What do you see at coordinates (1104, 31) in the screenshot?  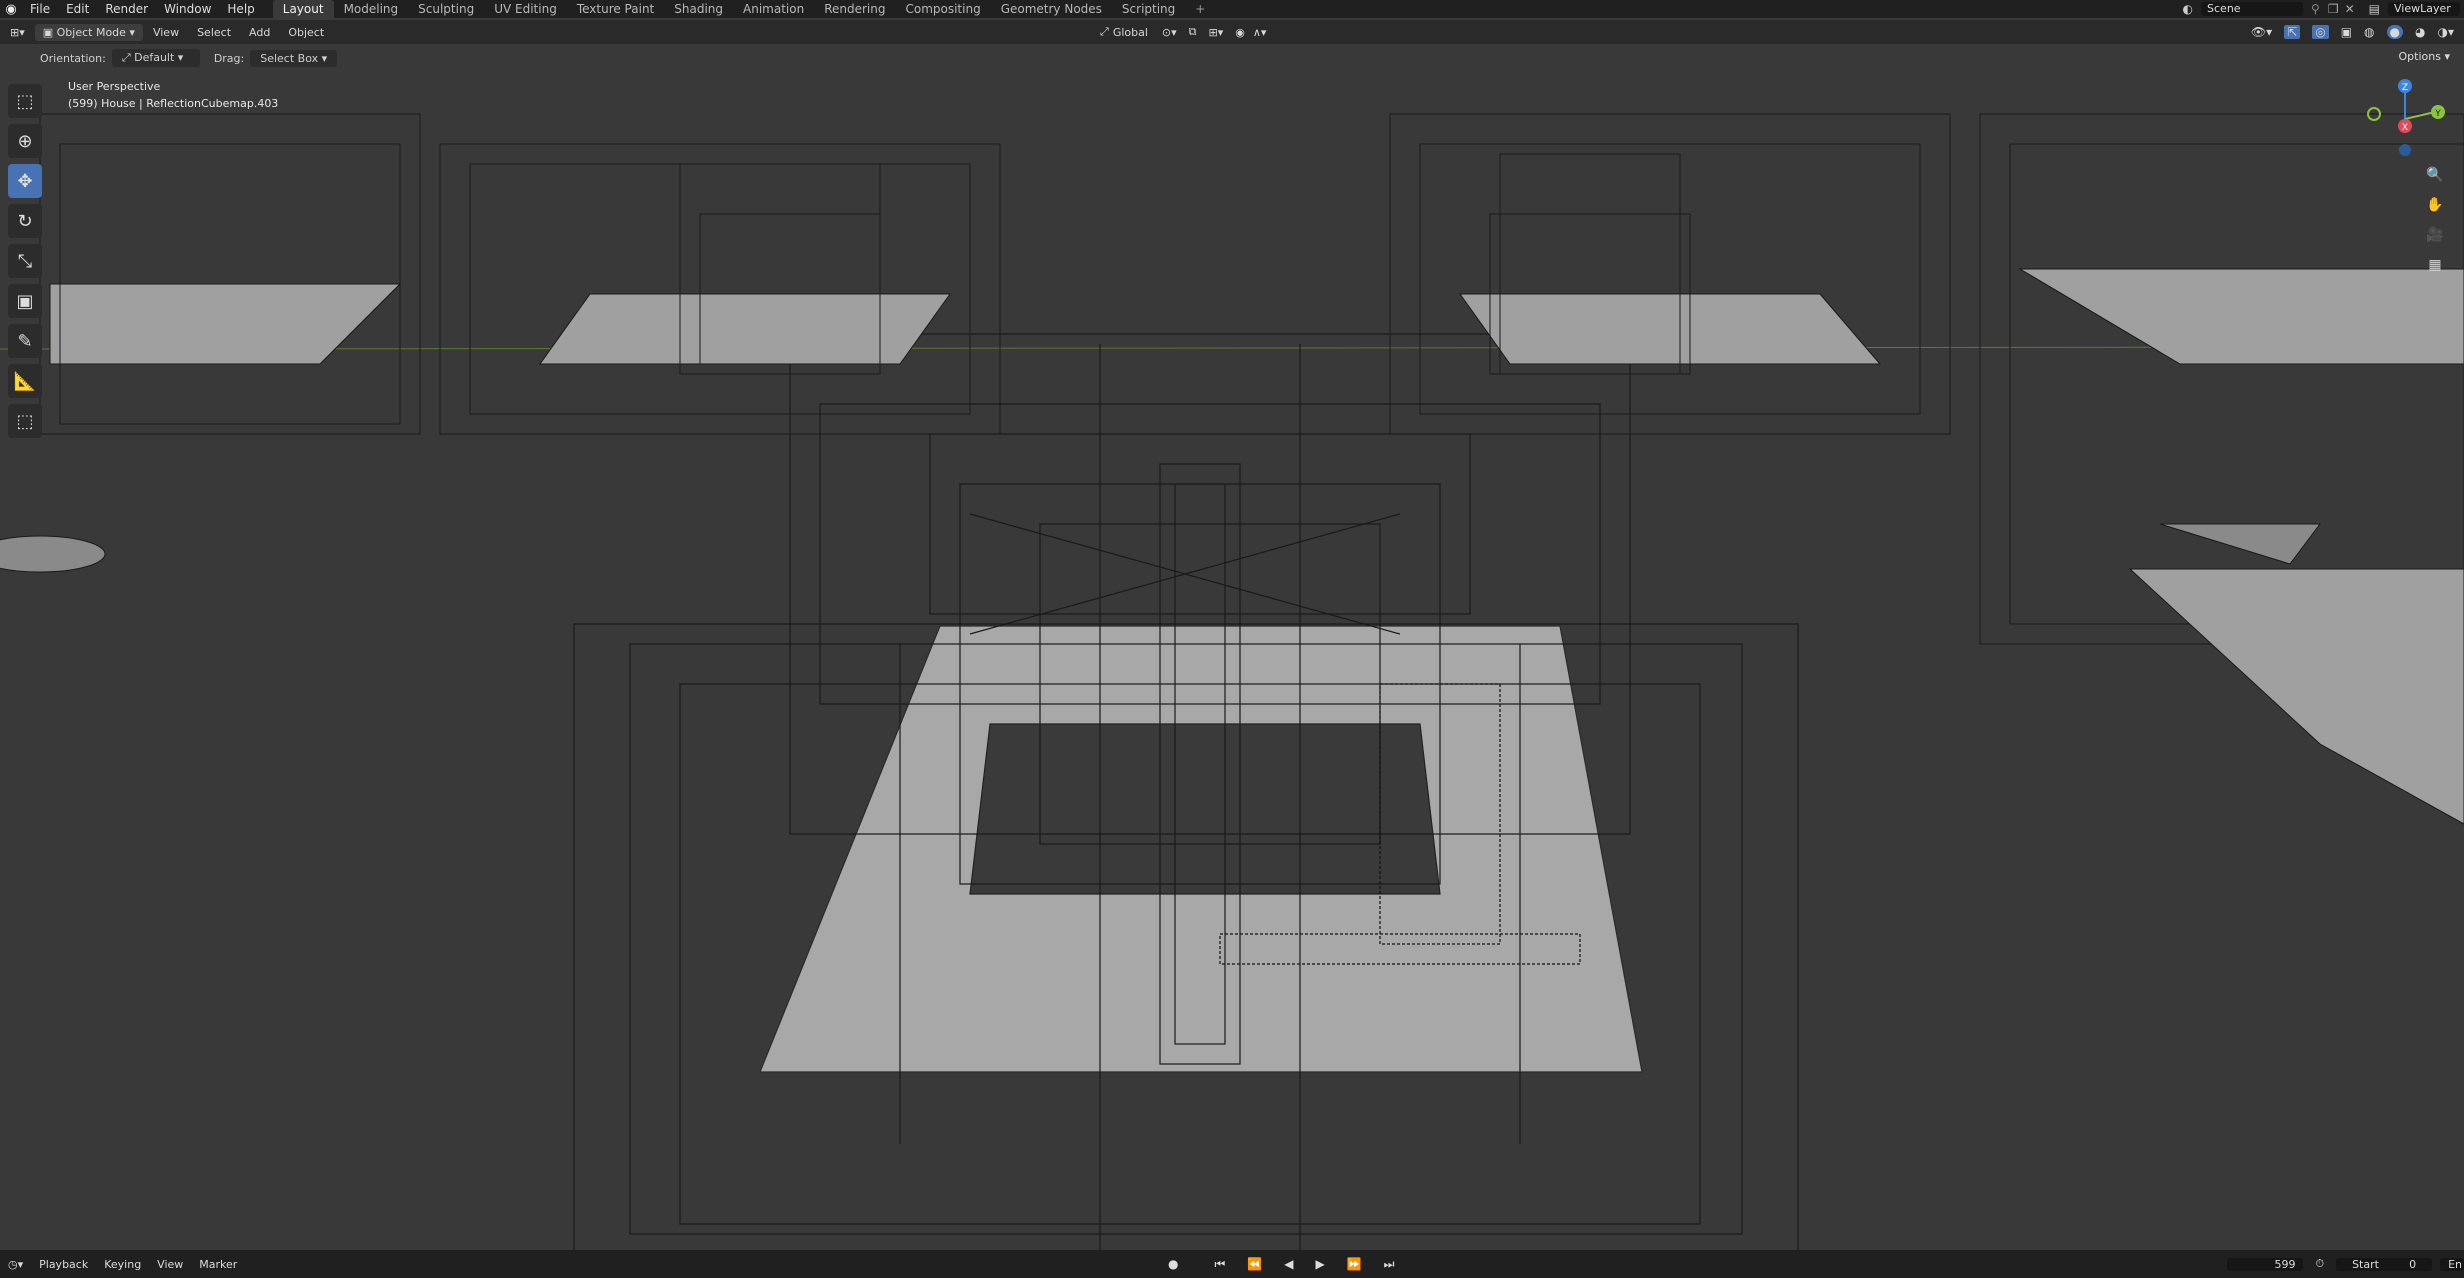 I see `transform-orientation-icon: ⤢` at bounding box center [1104, 31].